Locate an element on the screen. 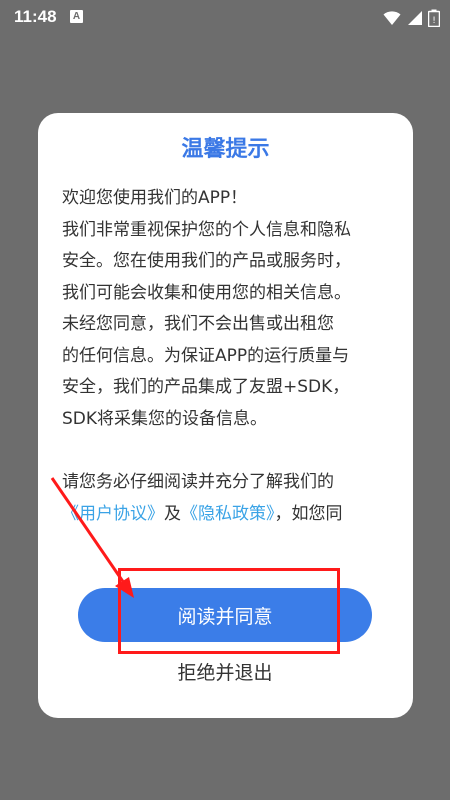 Image resolution: width=450 pixels, height=800 pixels. privacy-policy-link: 《隐私政策》 is located at coordinates (228, 514).